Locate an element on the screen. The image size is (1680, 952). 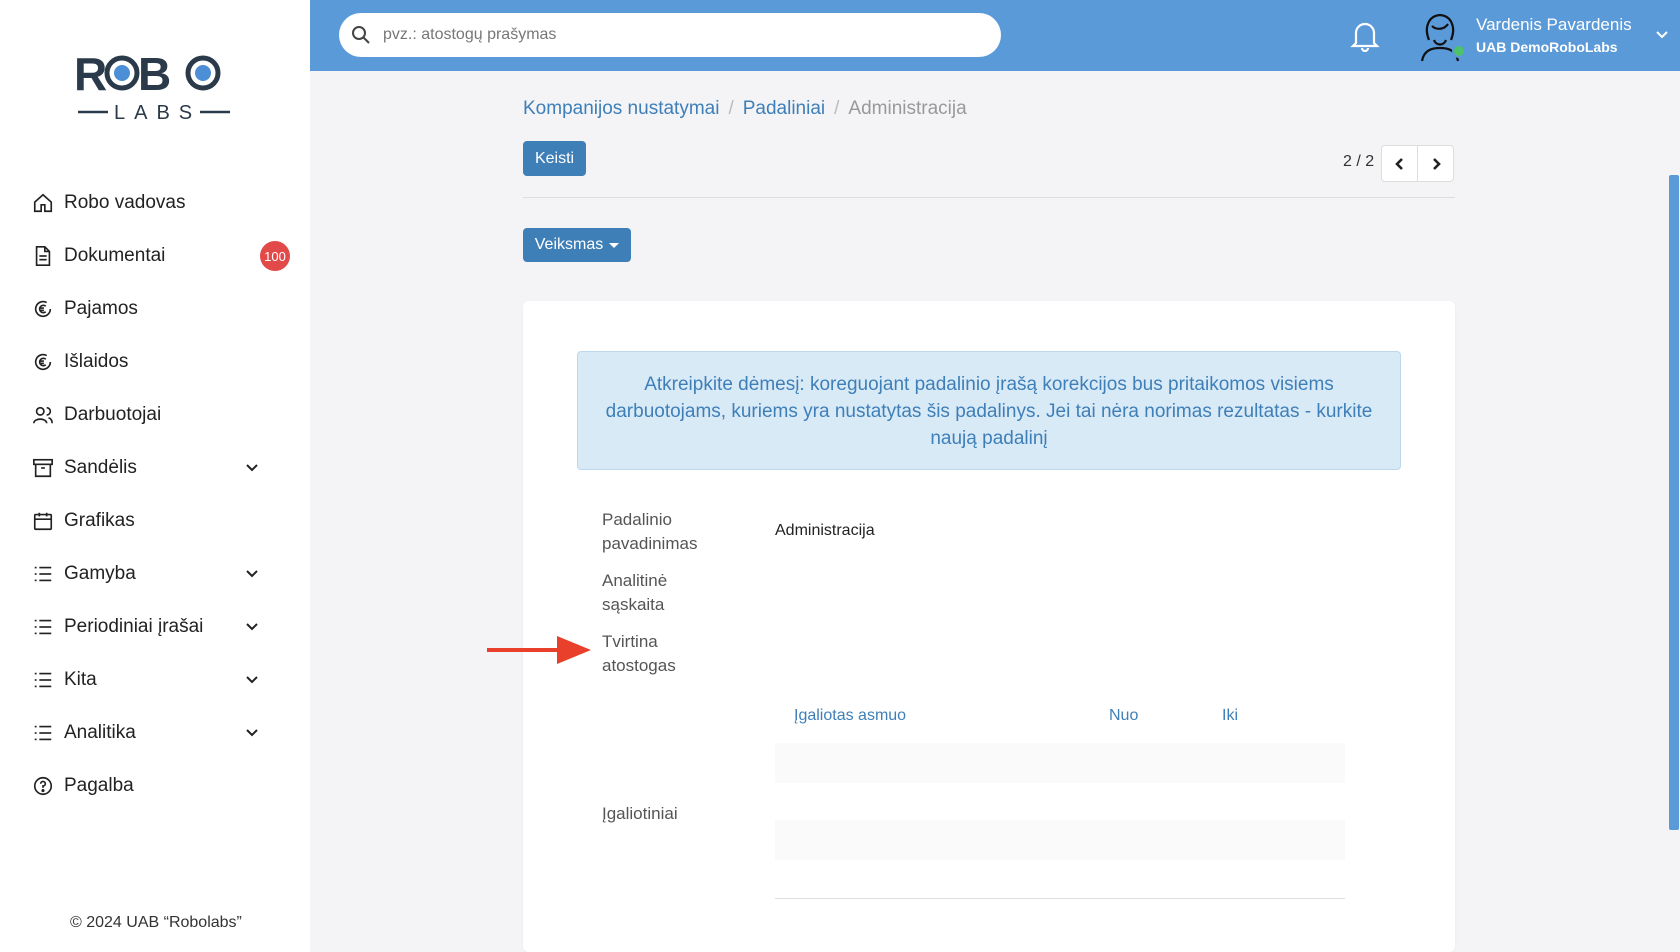
top-bar: Vardenis Pavardenis UAB DemoRoboLabs is located at coordinates (995, 35).